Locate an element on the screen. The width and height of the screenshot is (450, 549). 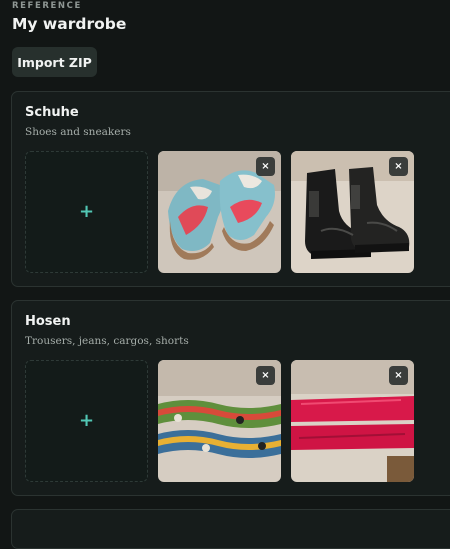
import-zip-button: Import ZIP is located at coordinates (54, 62).